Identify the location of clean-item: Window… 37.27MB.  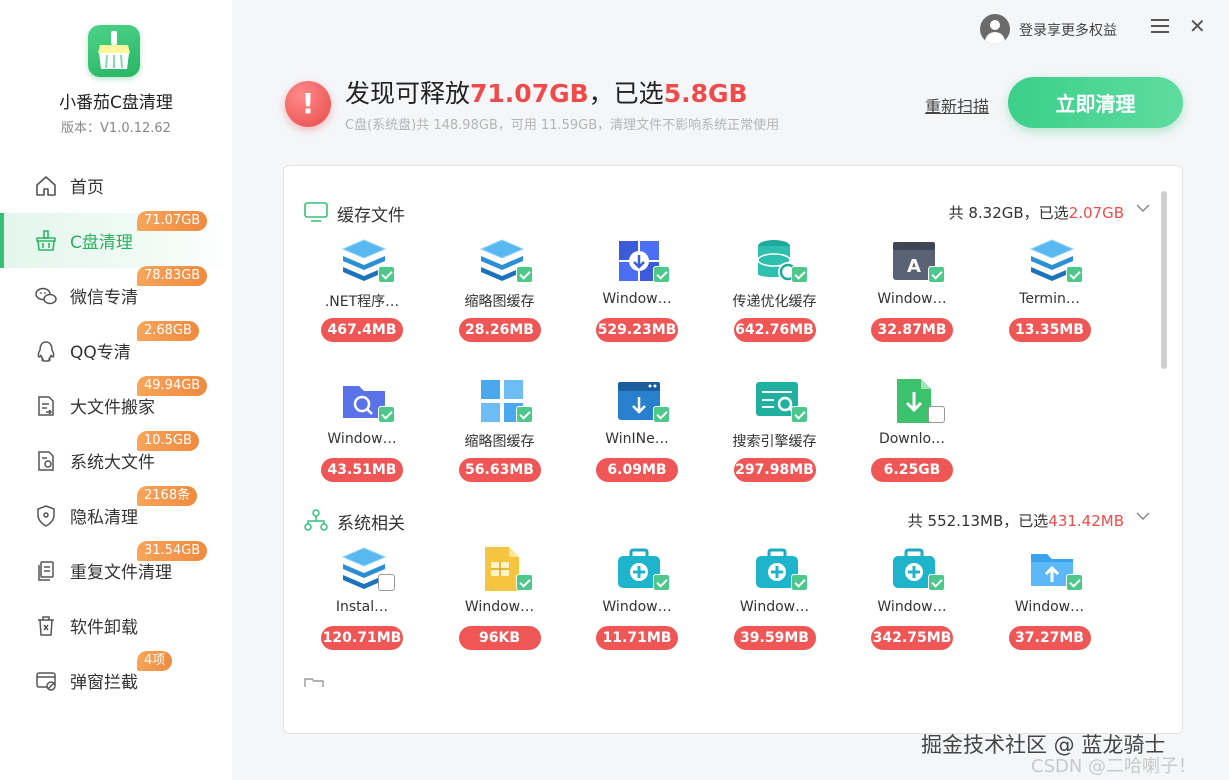
(1050, 599).